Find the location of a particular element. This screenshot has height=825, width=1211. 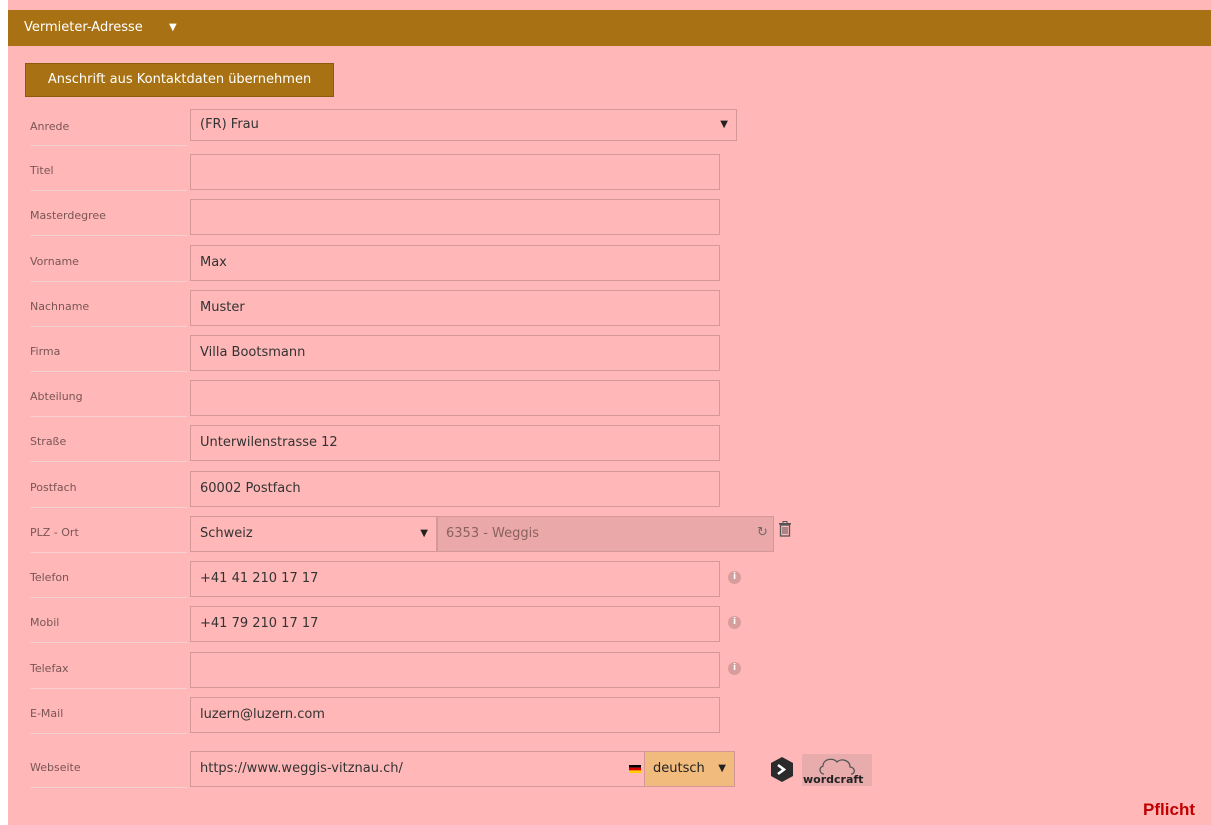

mobil-input: +41 79 210 17 17 is located at coordinates (455, 624).